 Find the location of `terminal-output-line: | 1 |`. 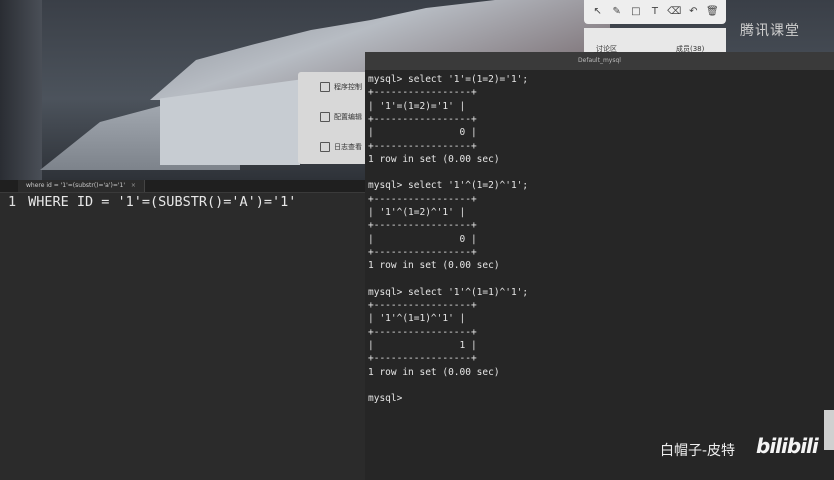

terminal-output-line: | 1 | is located at coordinates (422, 345).